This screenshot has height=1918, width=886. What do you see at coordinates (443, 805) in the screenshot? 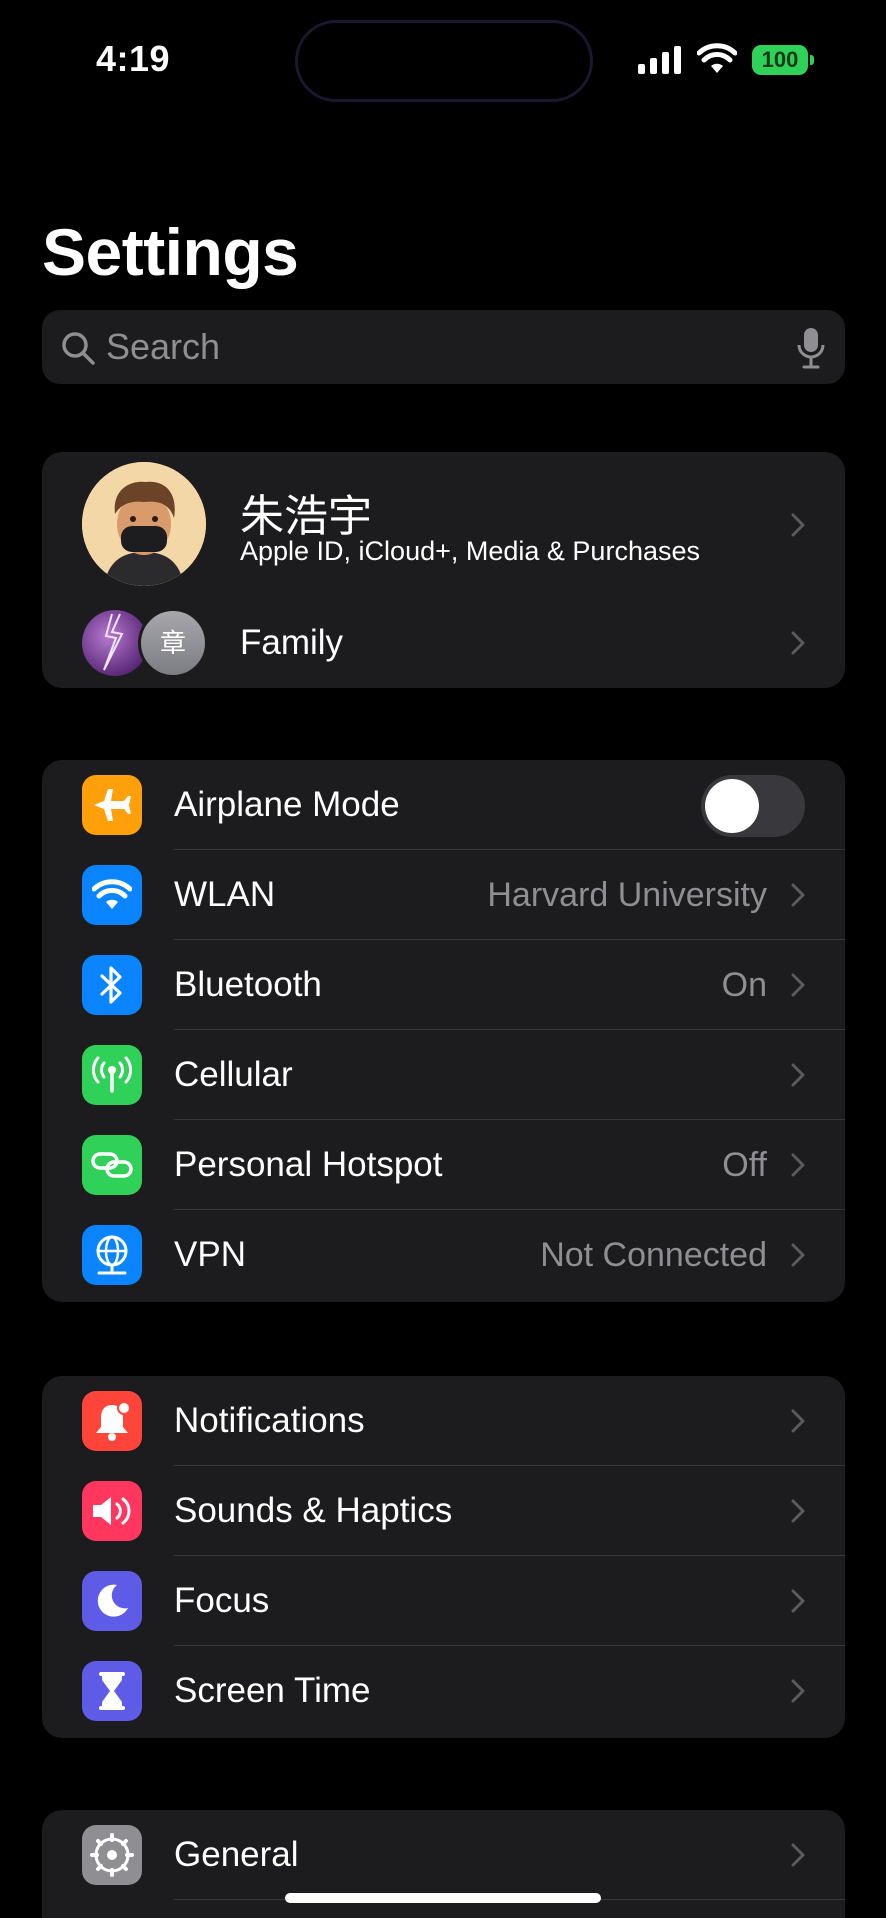
I see `airplane-mode-row: Airplane Mode` at bounding box center [443, 805].